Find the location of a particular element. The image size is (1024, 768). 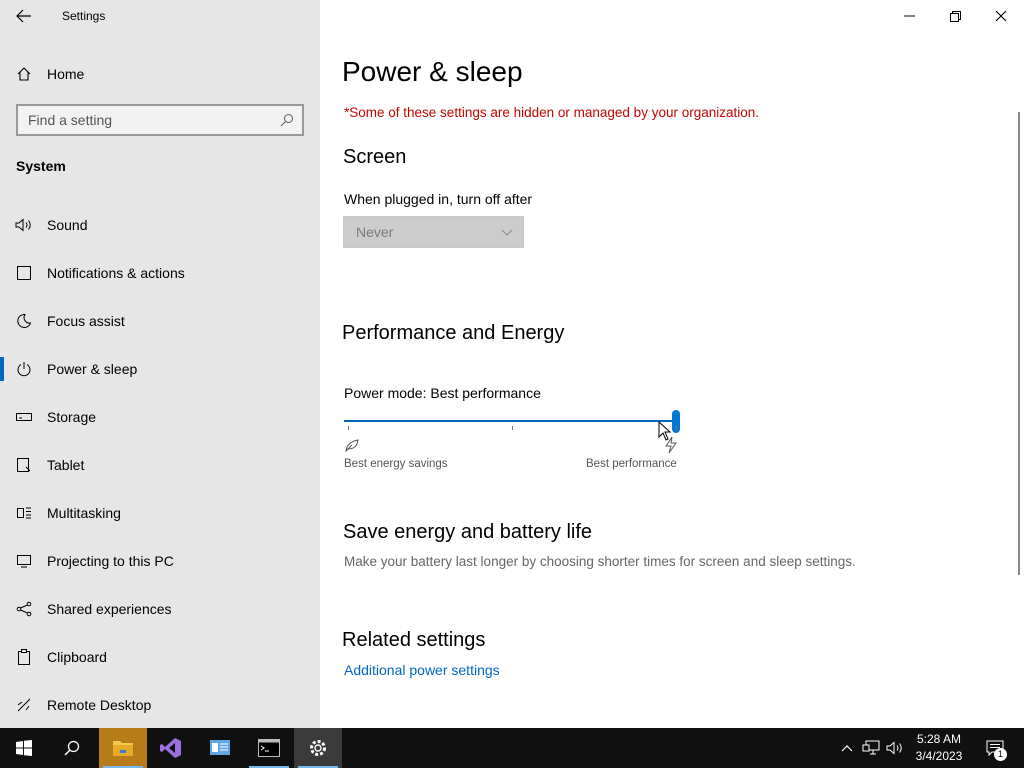

close-icon is located at coordinates (1001, 16).